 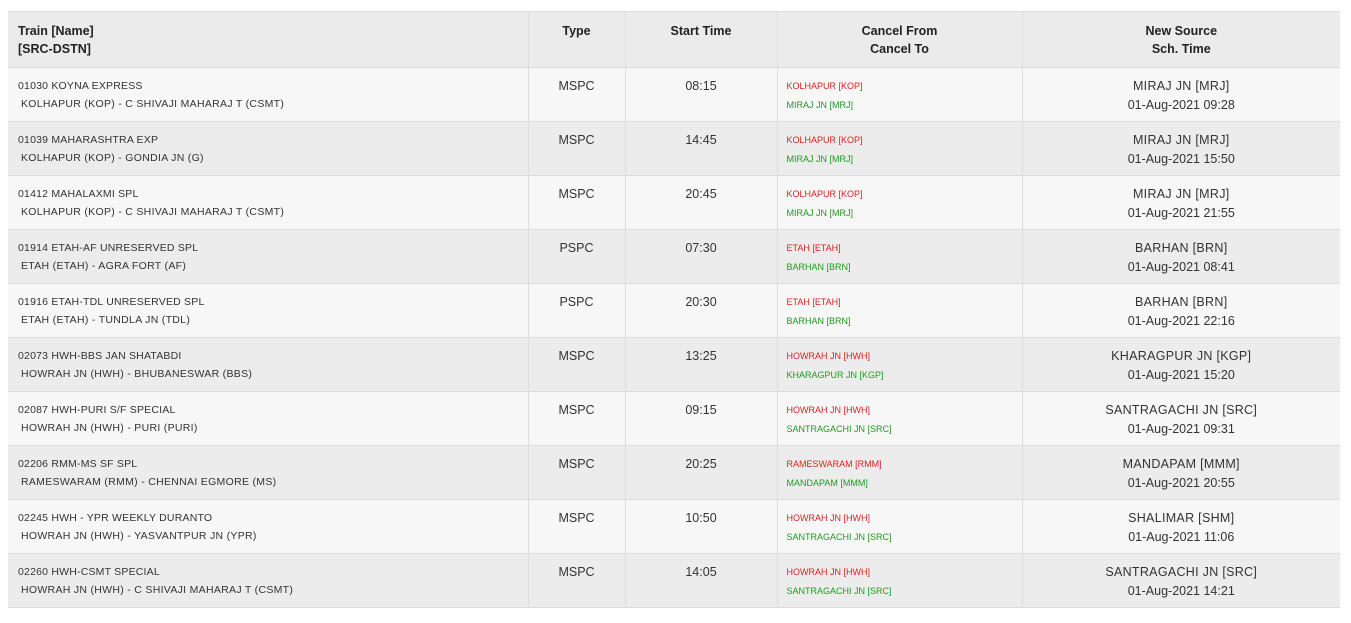 I want to click on start-time-cell: 14:05, so click(x=700, y=580).